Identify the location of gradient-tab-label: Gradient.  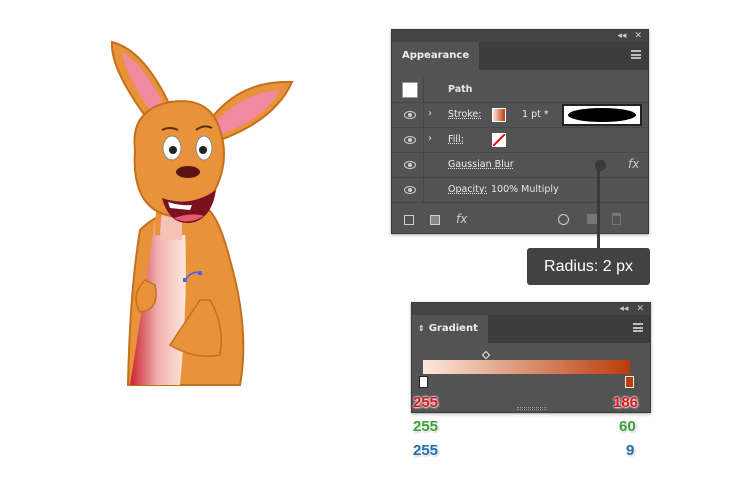
(453, 328).